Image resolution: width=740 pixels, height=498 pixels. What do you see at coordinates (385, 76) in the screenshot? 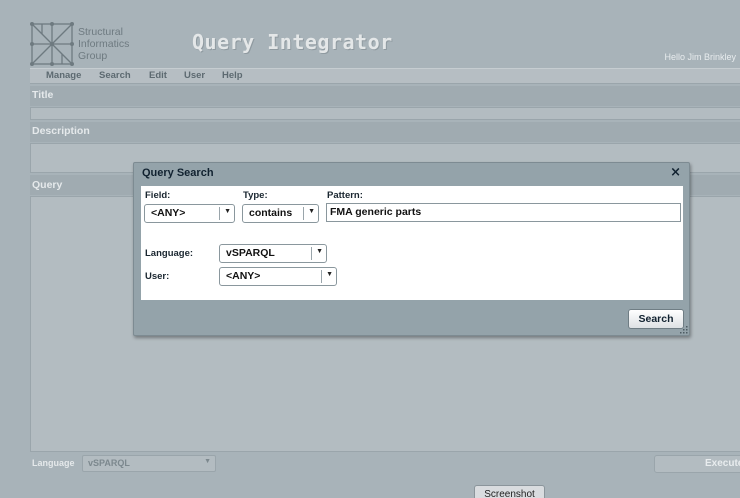
I see `menu-bar: Manage Search Edit User Help` at bounding box center [385, 76].